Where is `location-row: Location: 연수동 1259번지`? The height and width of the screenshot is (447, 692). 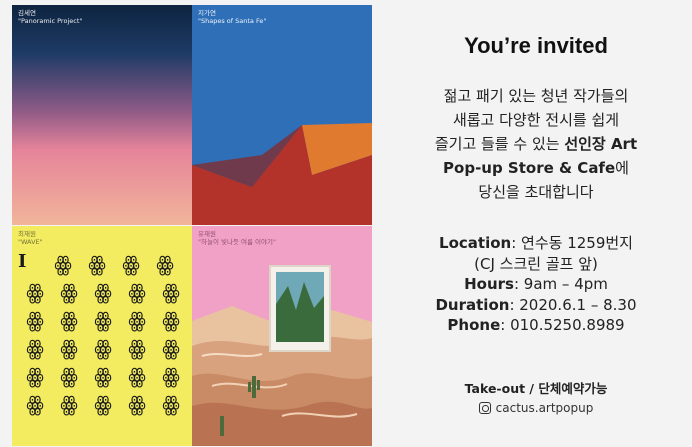
location-row: Location: 연수동 1259번지 is located at coordinates (536, 243).